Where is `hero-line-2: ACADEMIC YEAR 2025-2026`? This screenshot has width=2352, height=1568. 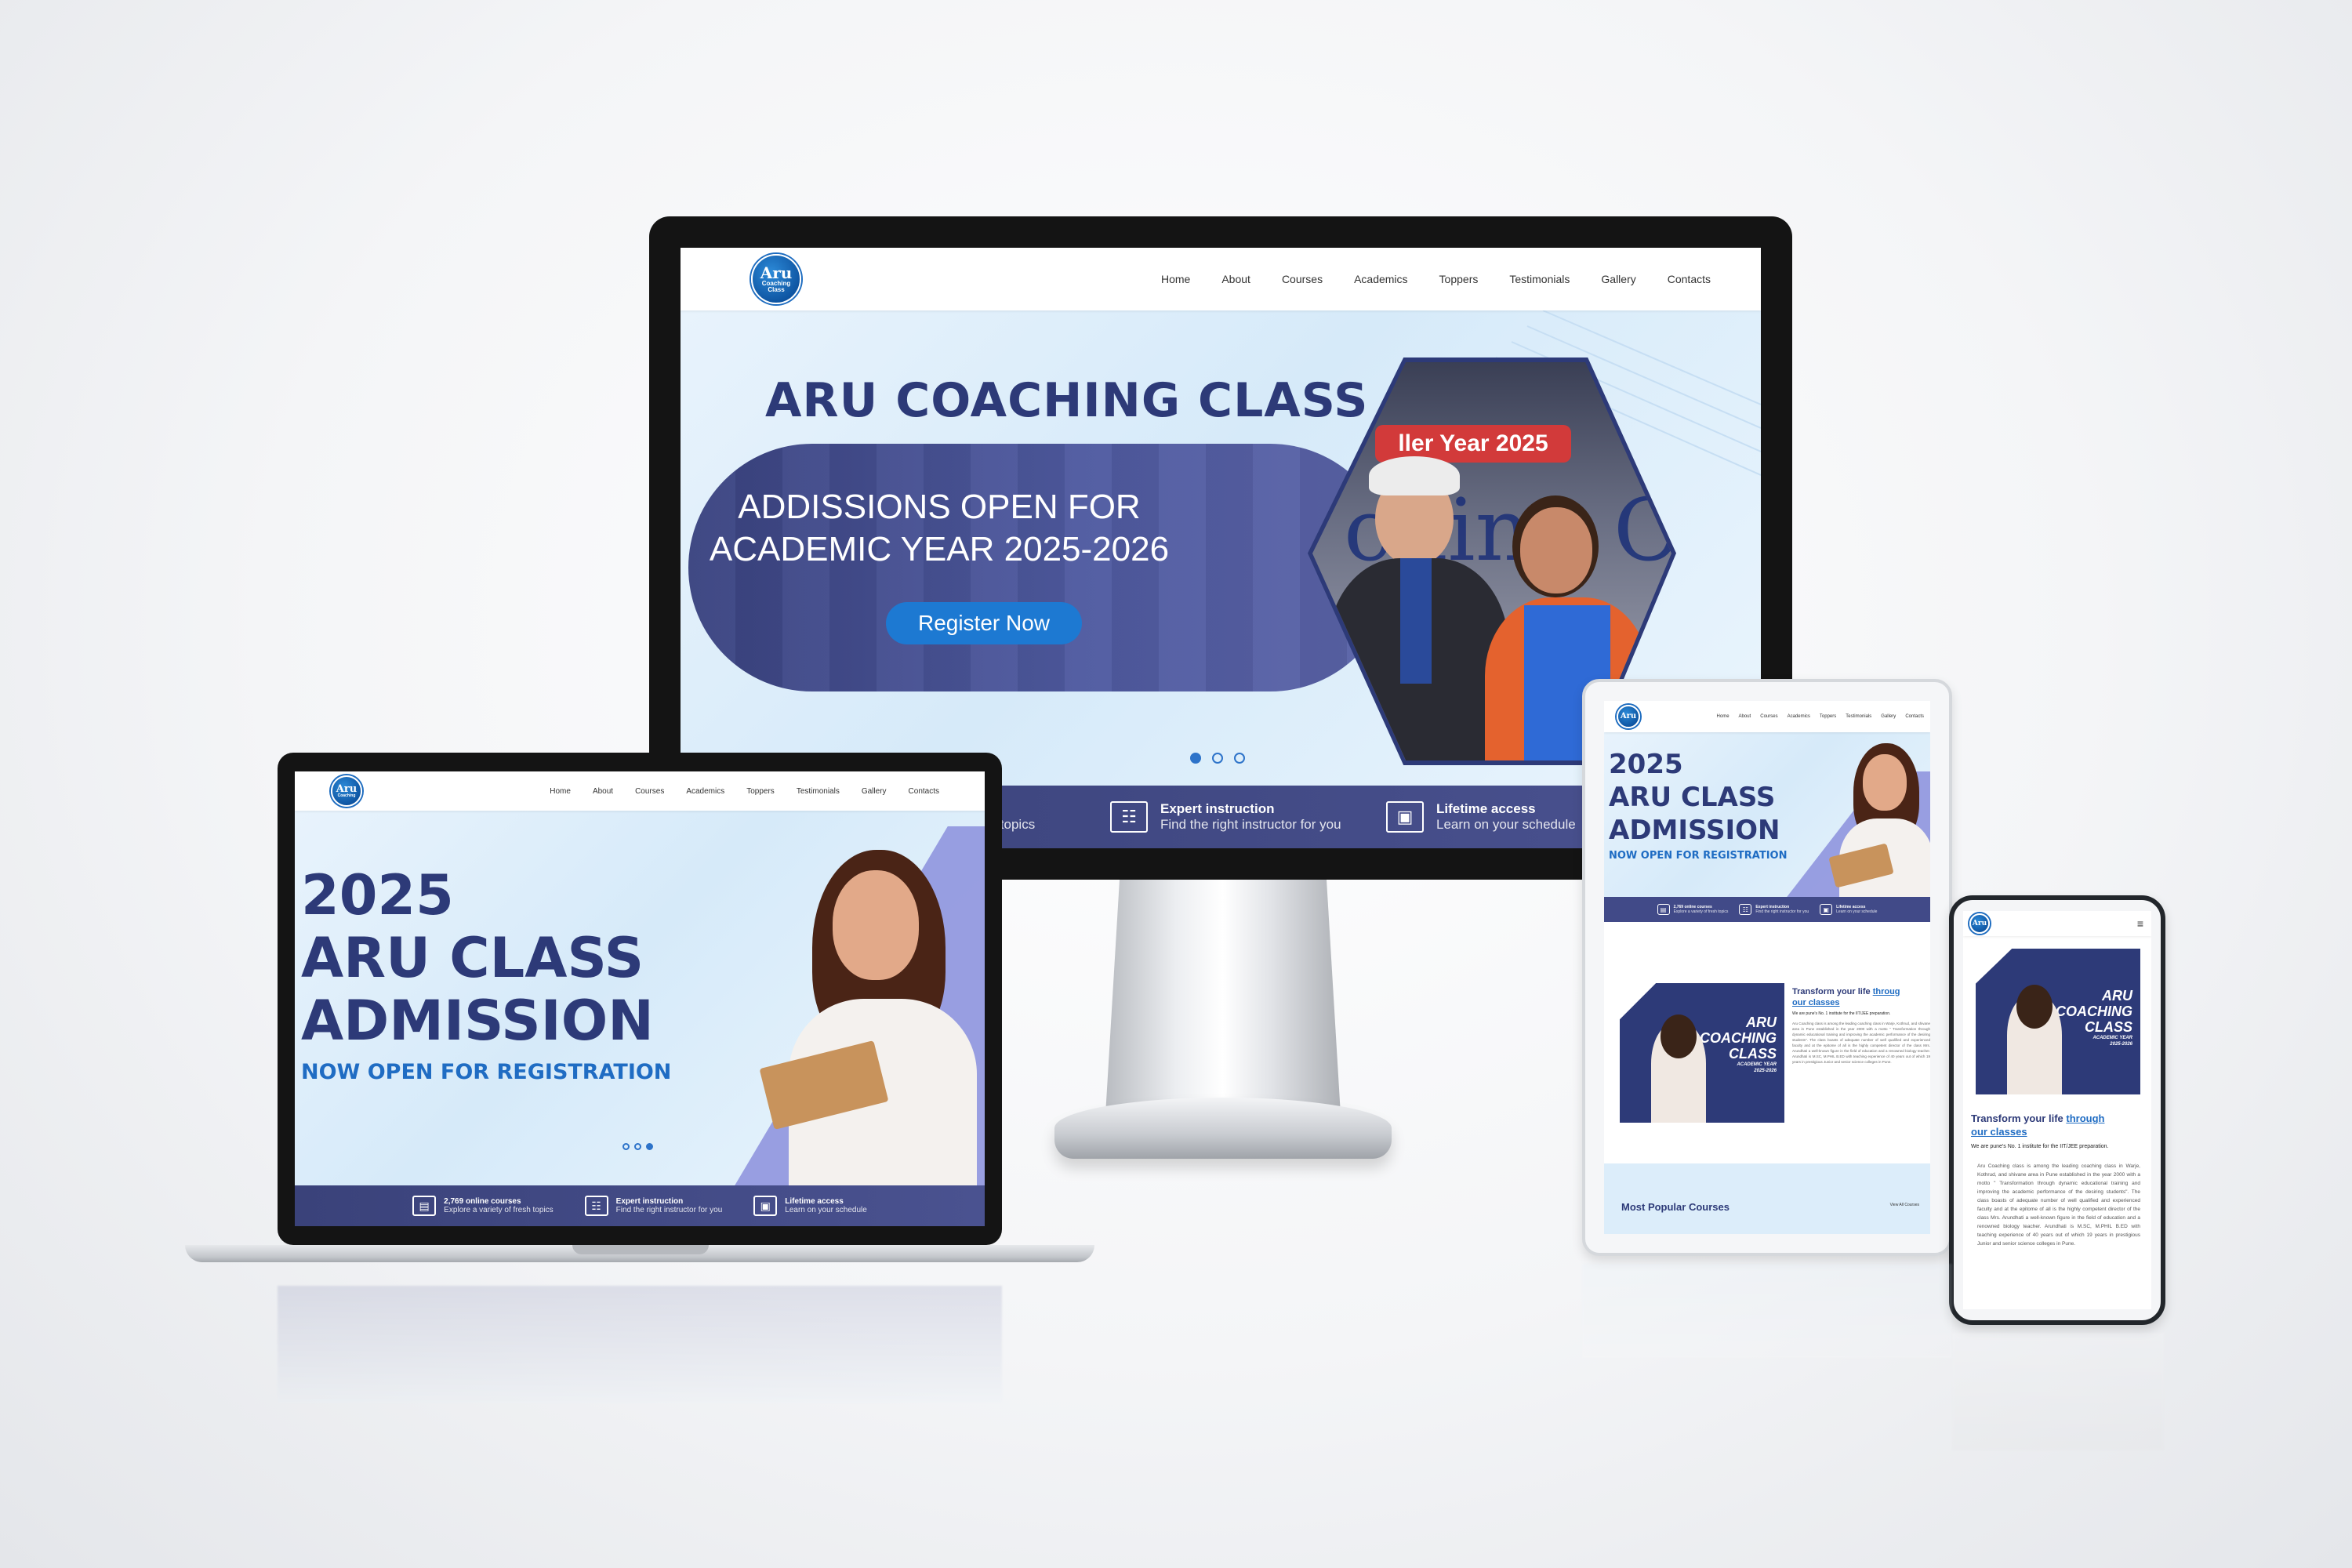 hero-line-2: ACADEMIC YEAR 2025-2026 is located at coordinates (939, 549).